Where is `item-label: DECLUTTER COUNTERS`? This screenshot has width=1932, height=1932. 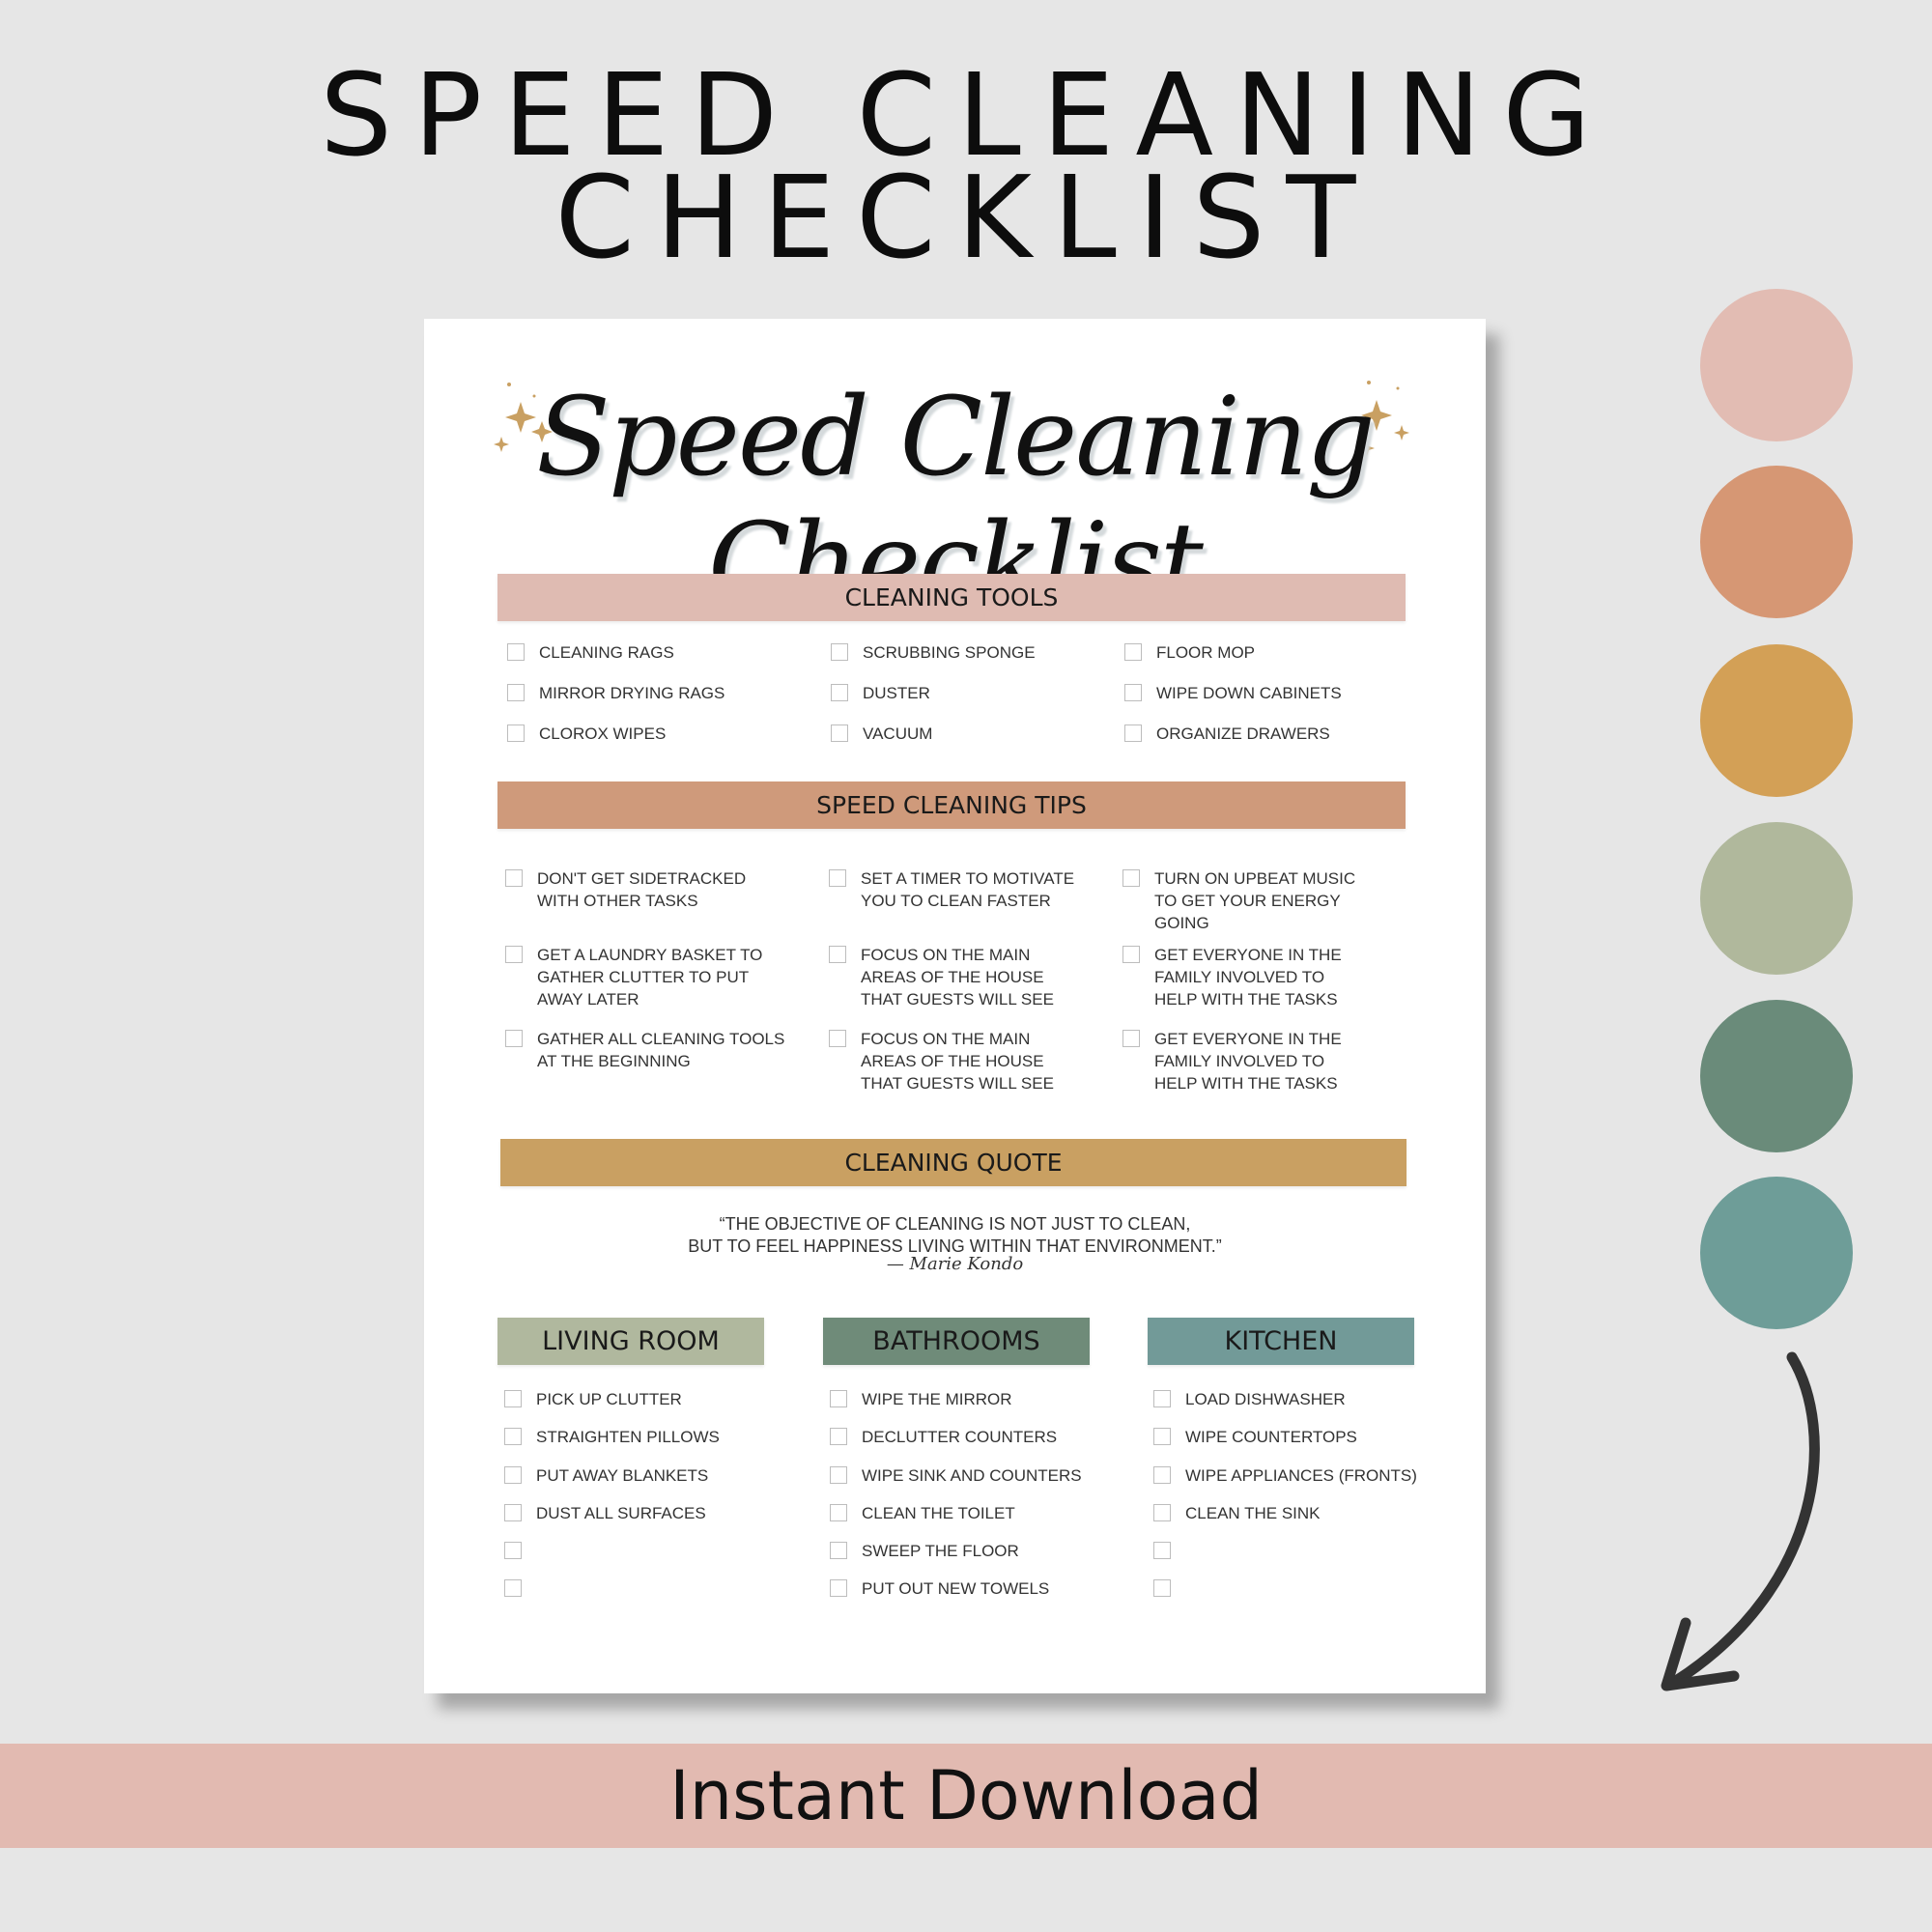 item-label: DECLUTTER COUNTERS is located at coordinates (960, 1437).